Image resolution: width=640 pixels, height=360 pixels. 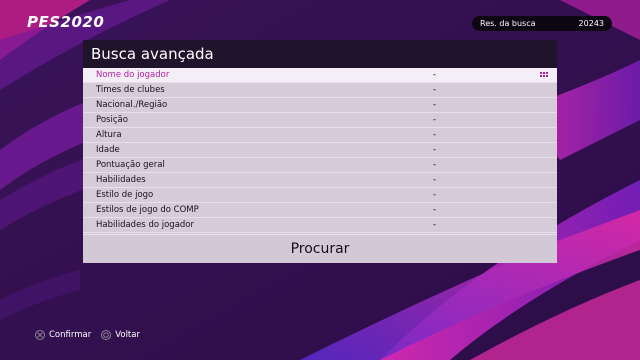 I want to click on filter-row-position: Posição -, so click(x=320, y=120).